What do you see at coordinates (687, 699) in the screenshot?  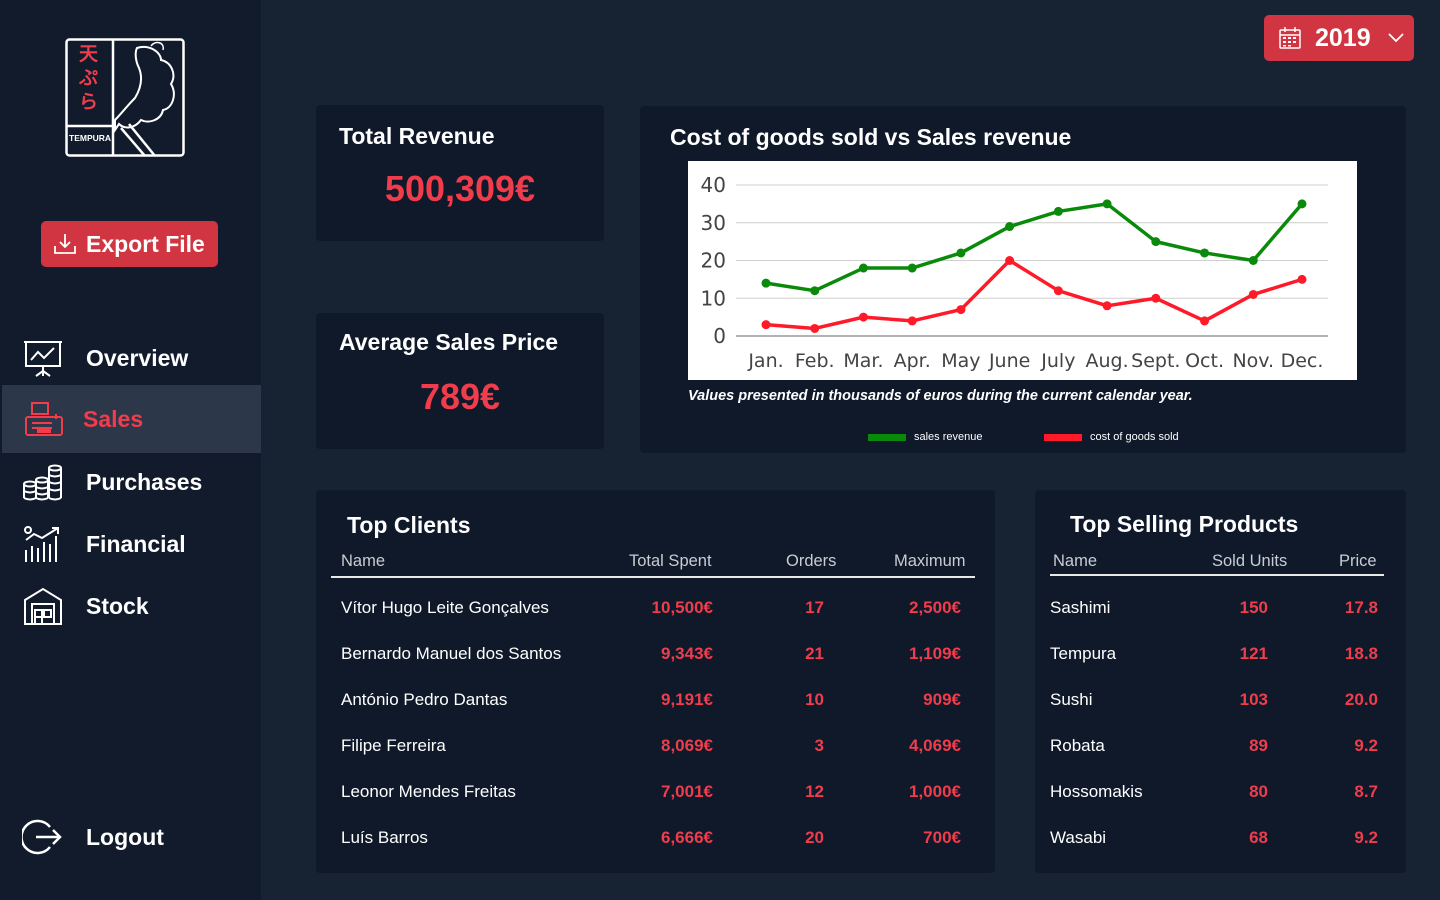 I see `total-spent: 9,191€` at bounding box center [687, 699].